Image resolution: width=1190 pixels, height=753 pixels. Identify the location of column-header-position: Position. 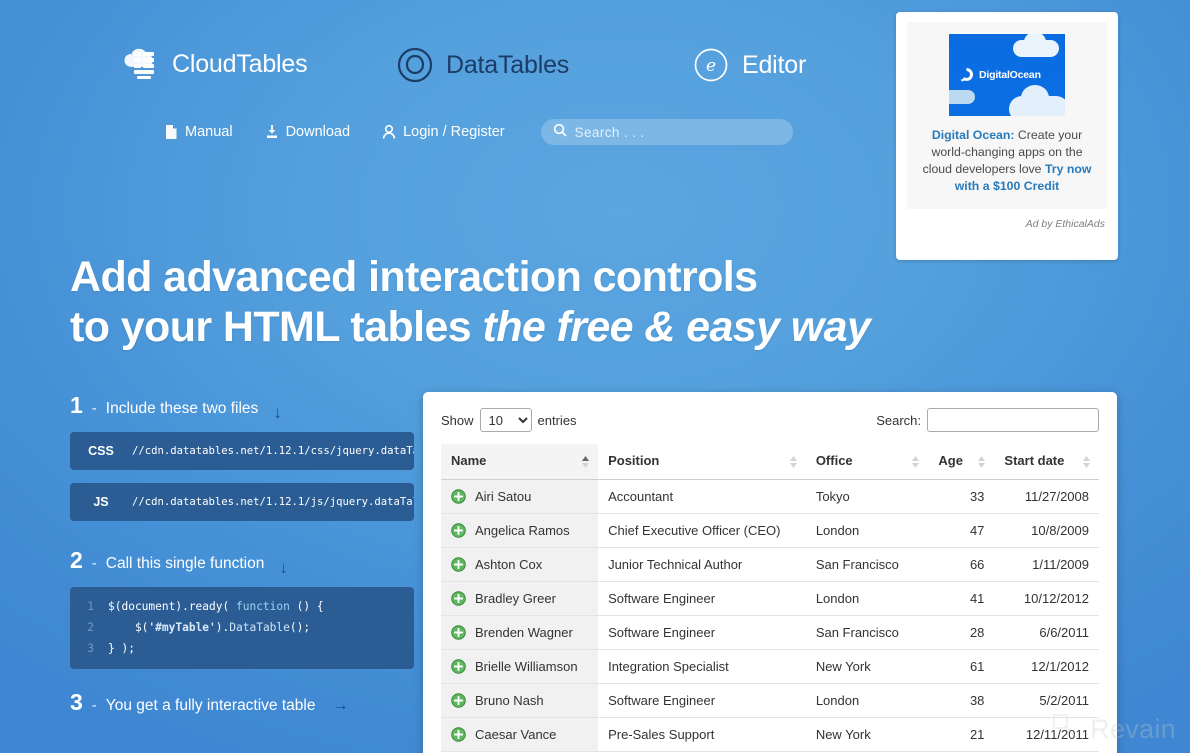
(702, 462).